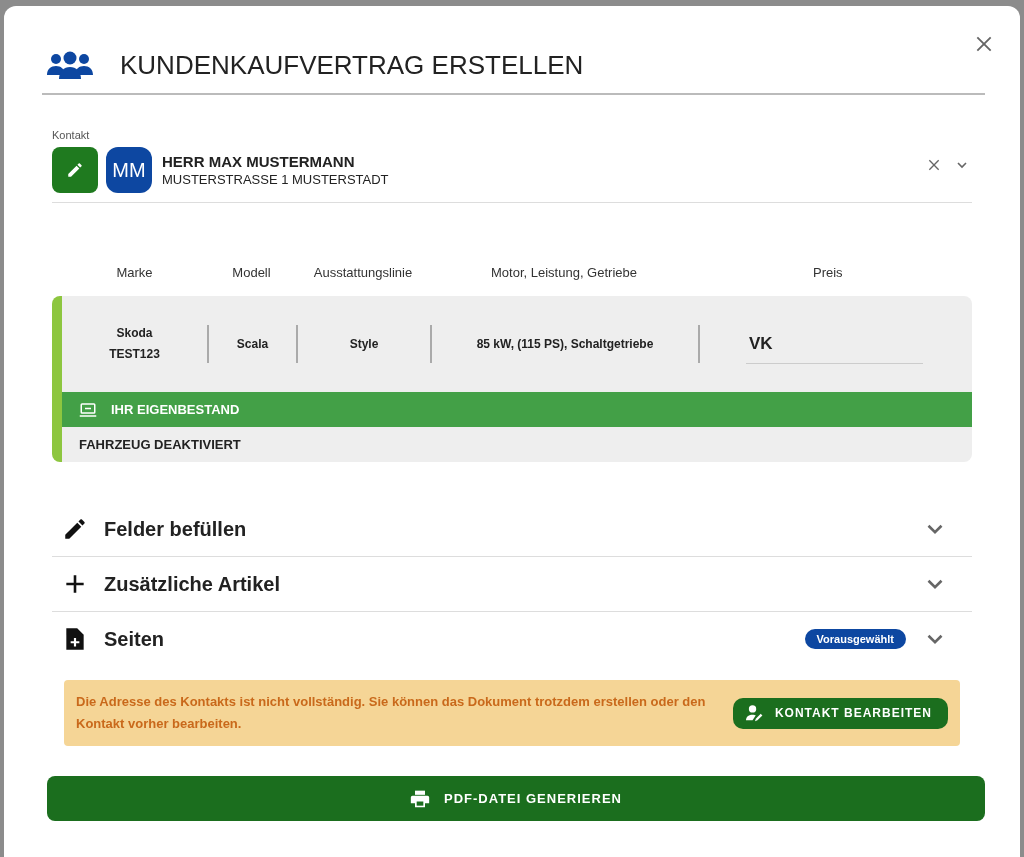 The image size is (1024, 857). I want to click on preselected-badge: Vorausgewählt, so click(855, 639).